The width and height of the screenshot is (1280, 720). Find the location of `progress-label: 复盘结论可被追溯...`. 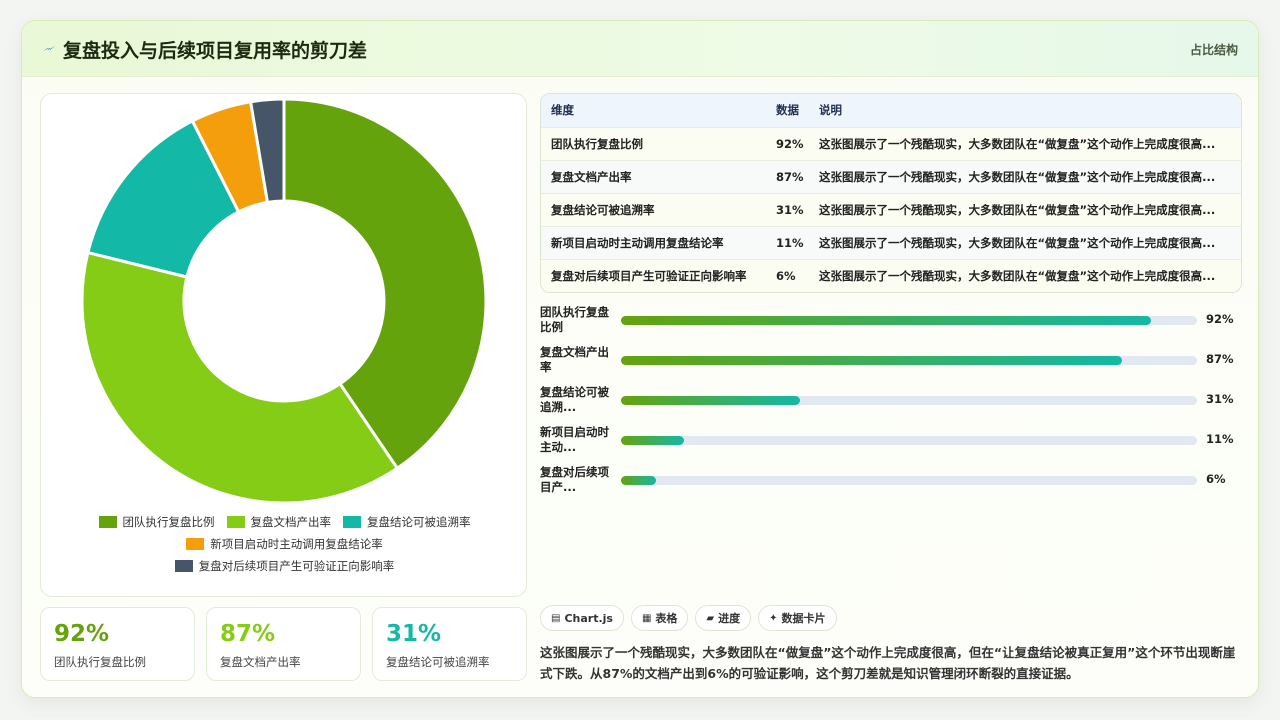

progress-label: 复盘结论可被追溯... is located at coordinates (574, 399).